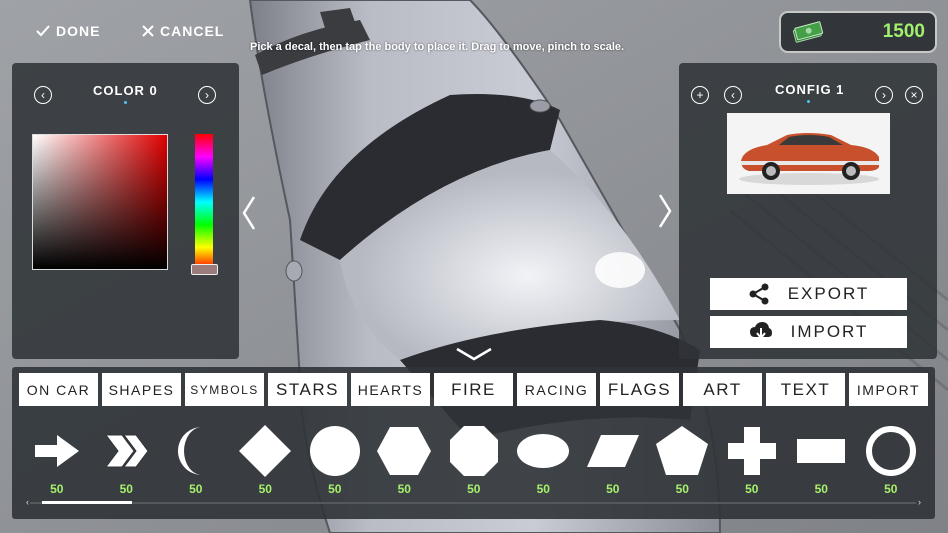  Describe the element at coordinates (127, 451) in the screenshot. I see `double-chevron-icon` at that location.